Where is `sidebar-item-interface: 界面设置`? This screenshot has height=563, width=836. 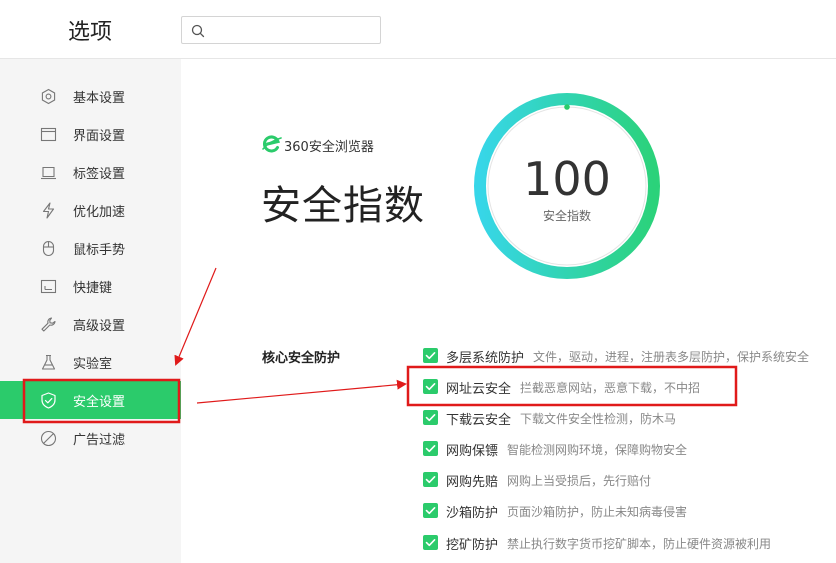
sidebar-item-interface: 界面设置 is located at coordinates (90, 134).